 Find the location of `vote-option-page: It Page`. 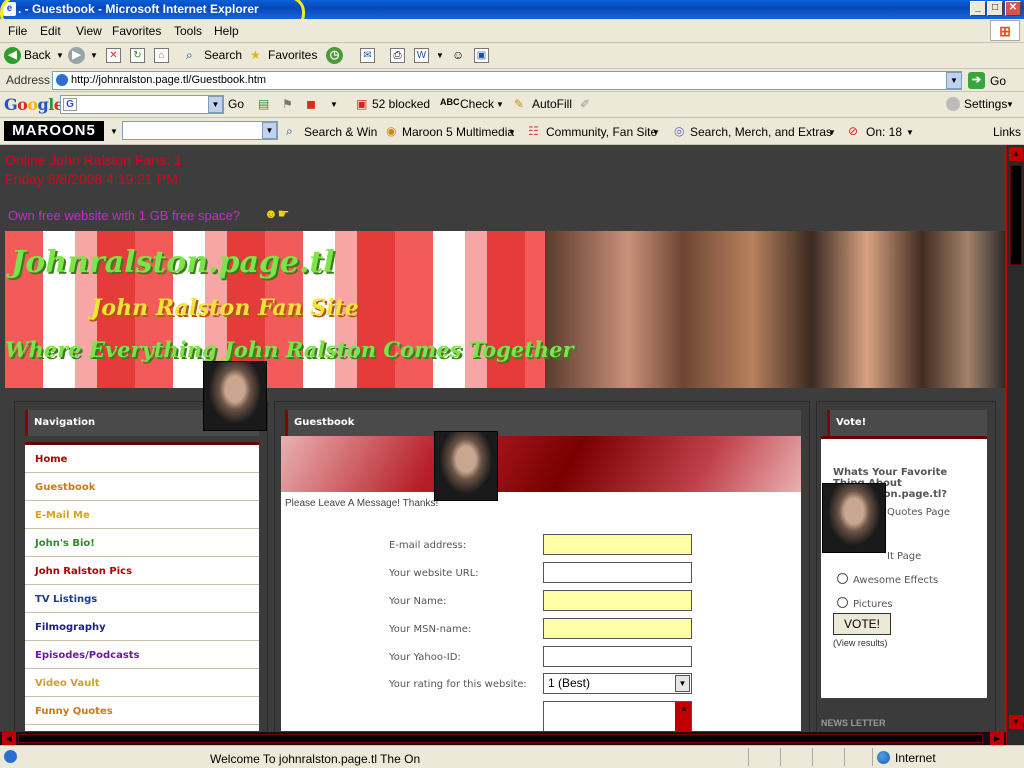

vote-option-page: It Page is located at coordinates (904, 556).